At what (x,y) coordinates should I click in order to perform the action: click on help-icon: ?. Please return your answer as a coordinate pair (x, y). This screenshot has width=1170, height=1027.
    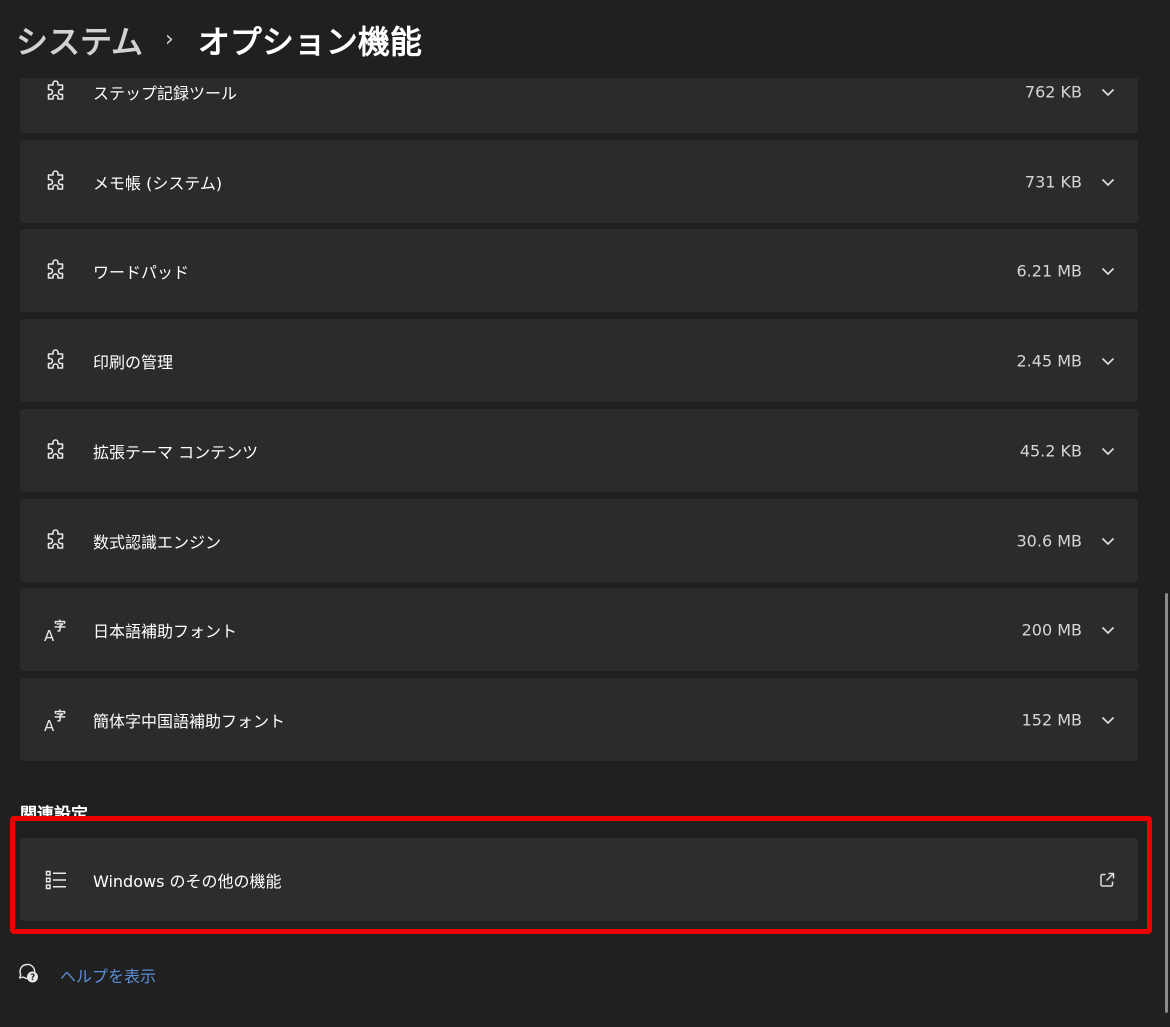
    Looking at the image, I should click on (29, 975).